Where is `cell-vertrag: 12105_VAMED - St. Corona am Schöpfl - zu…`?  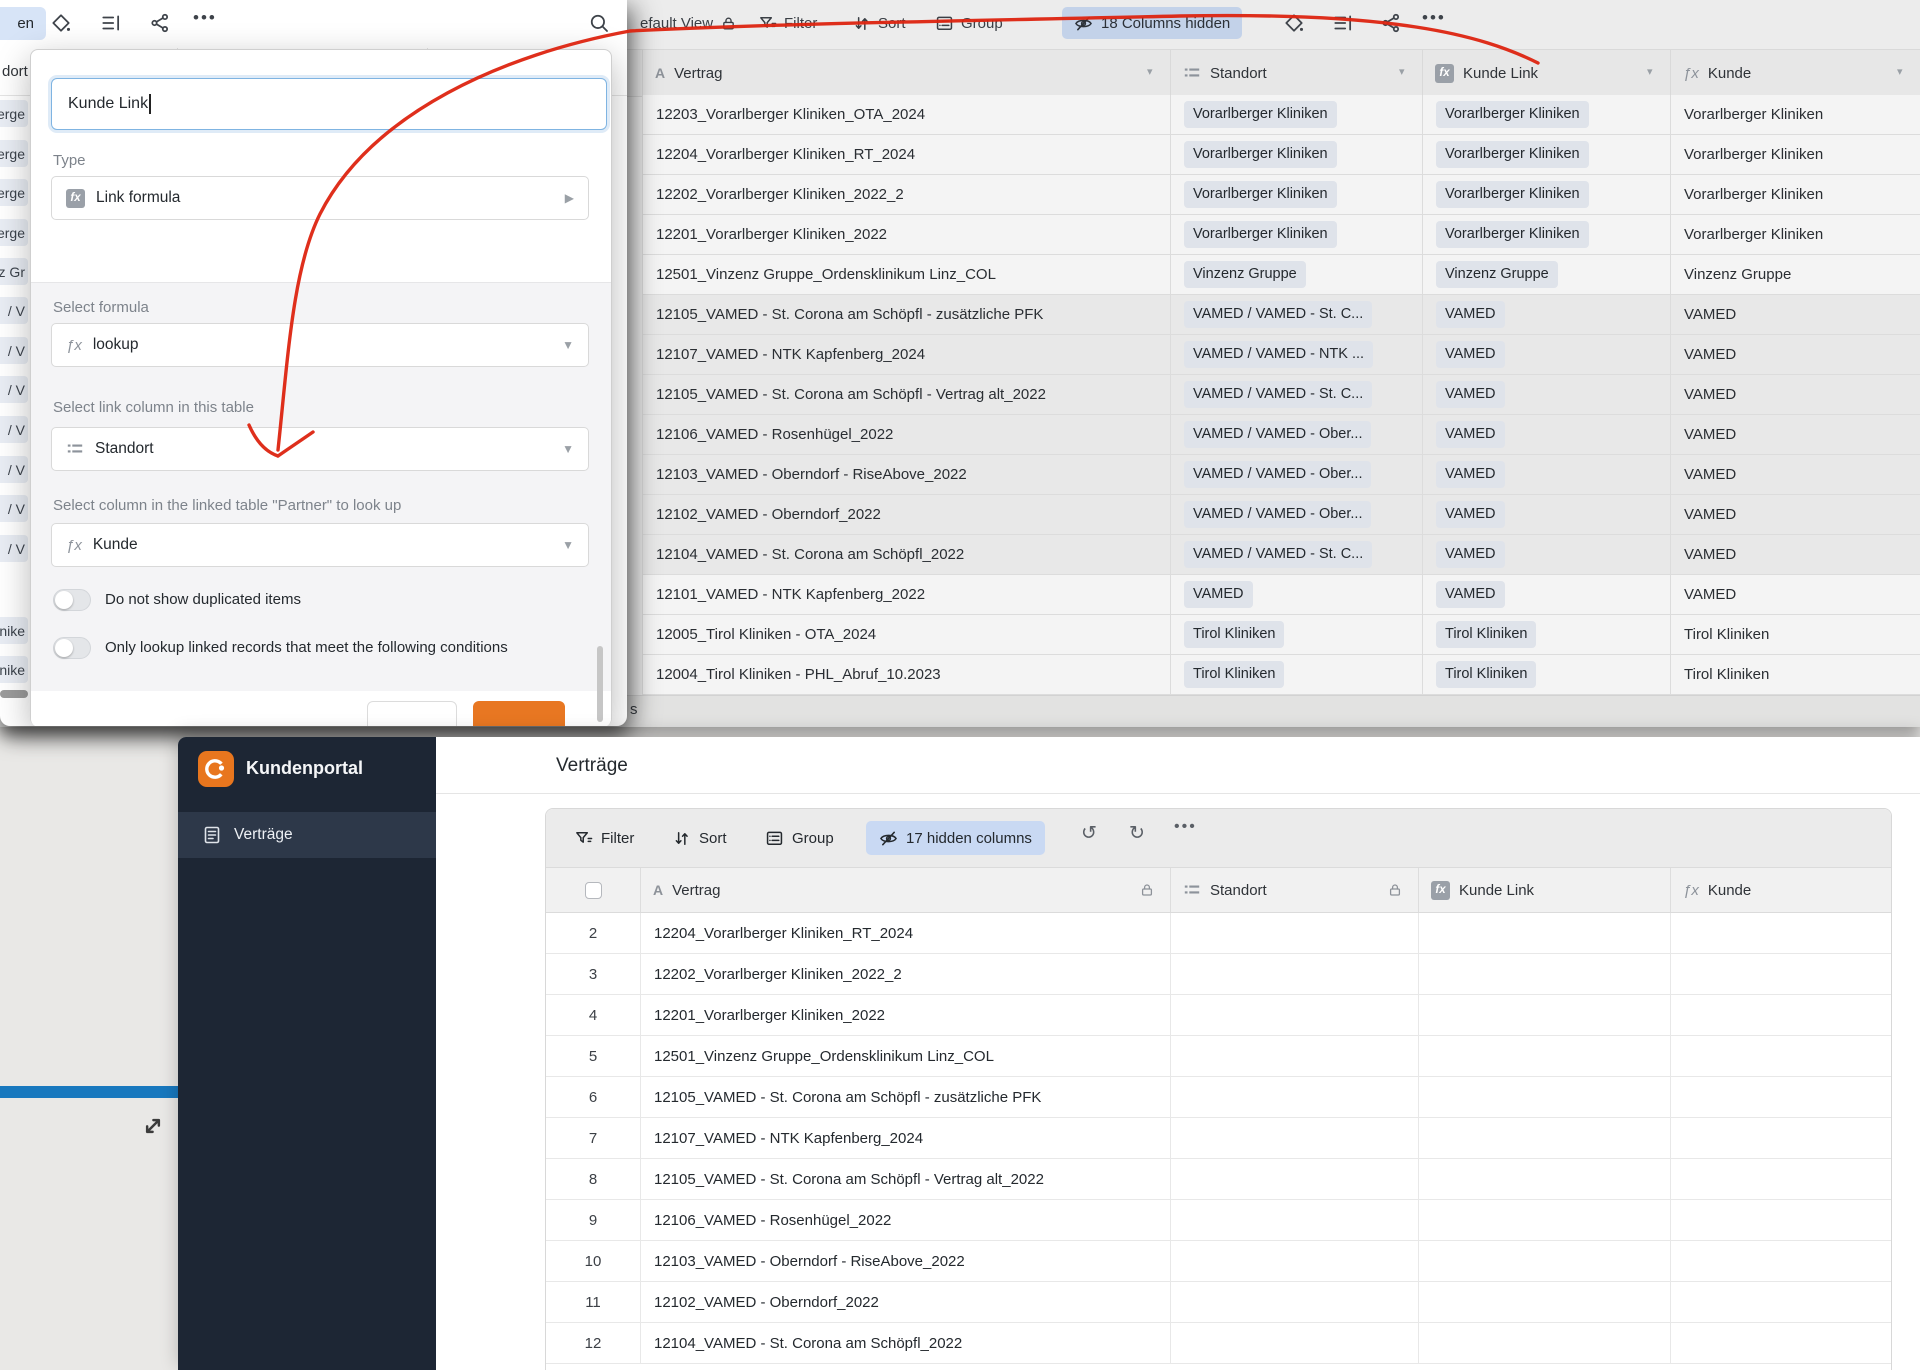 cell-vertrag: 12105_VAMED - St. Corona am Schöpfl - zu… is located at coordinates (906, 1097).